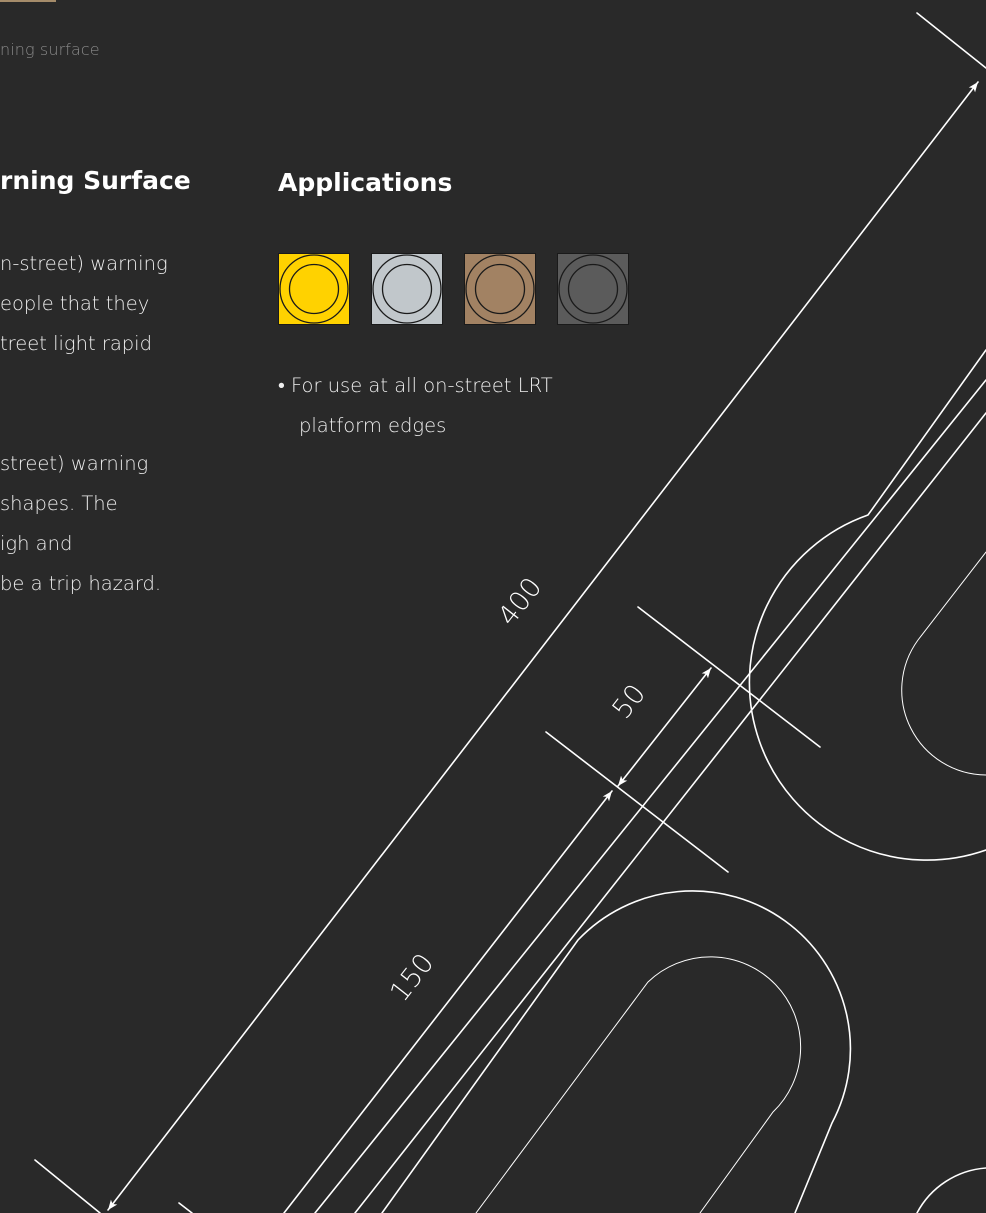 The height and width of the screenshot is (1213, 986). Describe the element at coordinates (637, 802) in the screenshot. I see `dimension-extension-50-lower` at that location.